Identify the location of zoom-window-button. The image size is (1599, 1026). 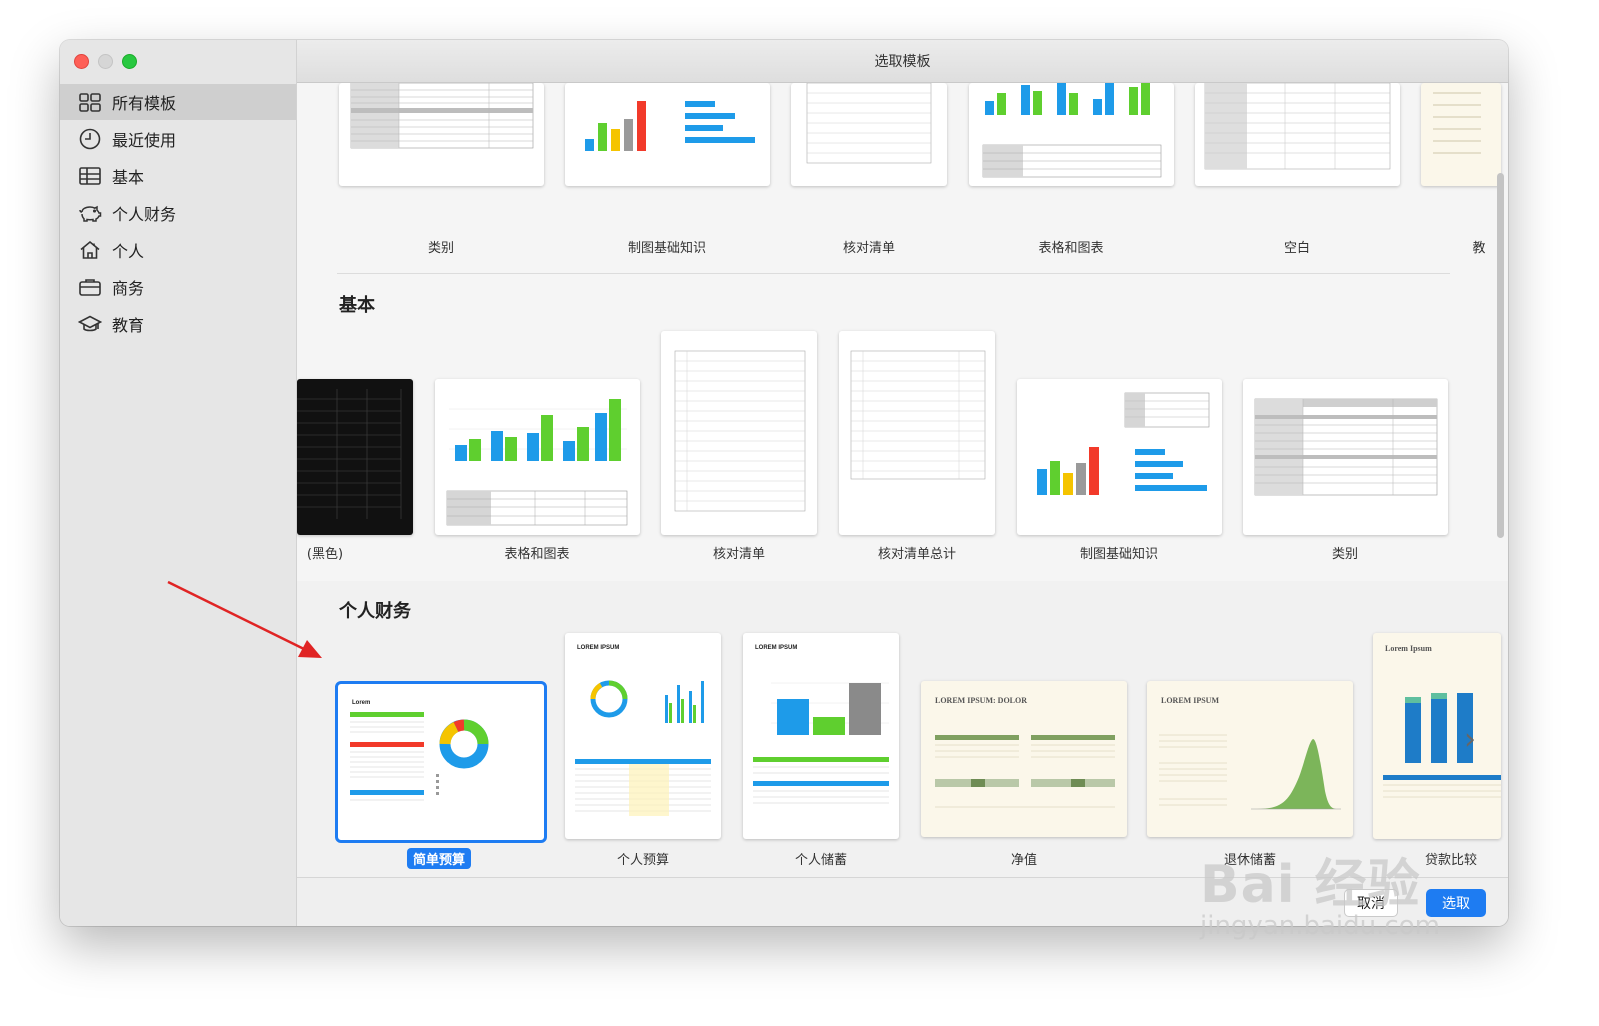
(129, 61).